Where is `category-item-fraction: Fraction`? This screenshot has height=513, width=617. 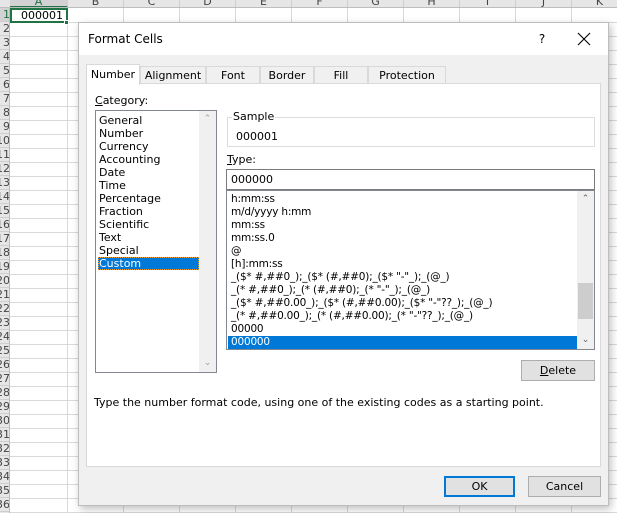 category-item-fraction: Fraction is located at coordinates (148, 211).